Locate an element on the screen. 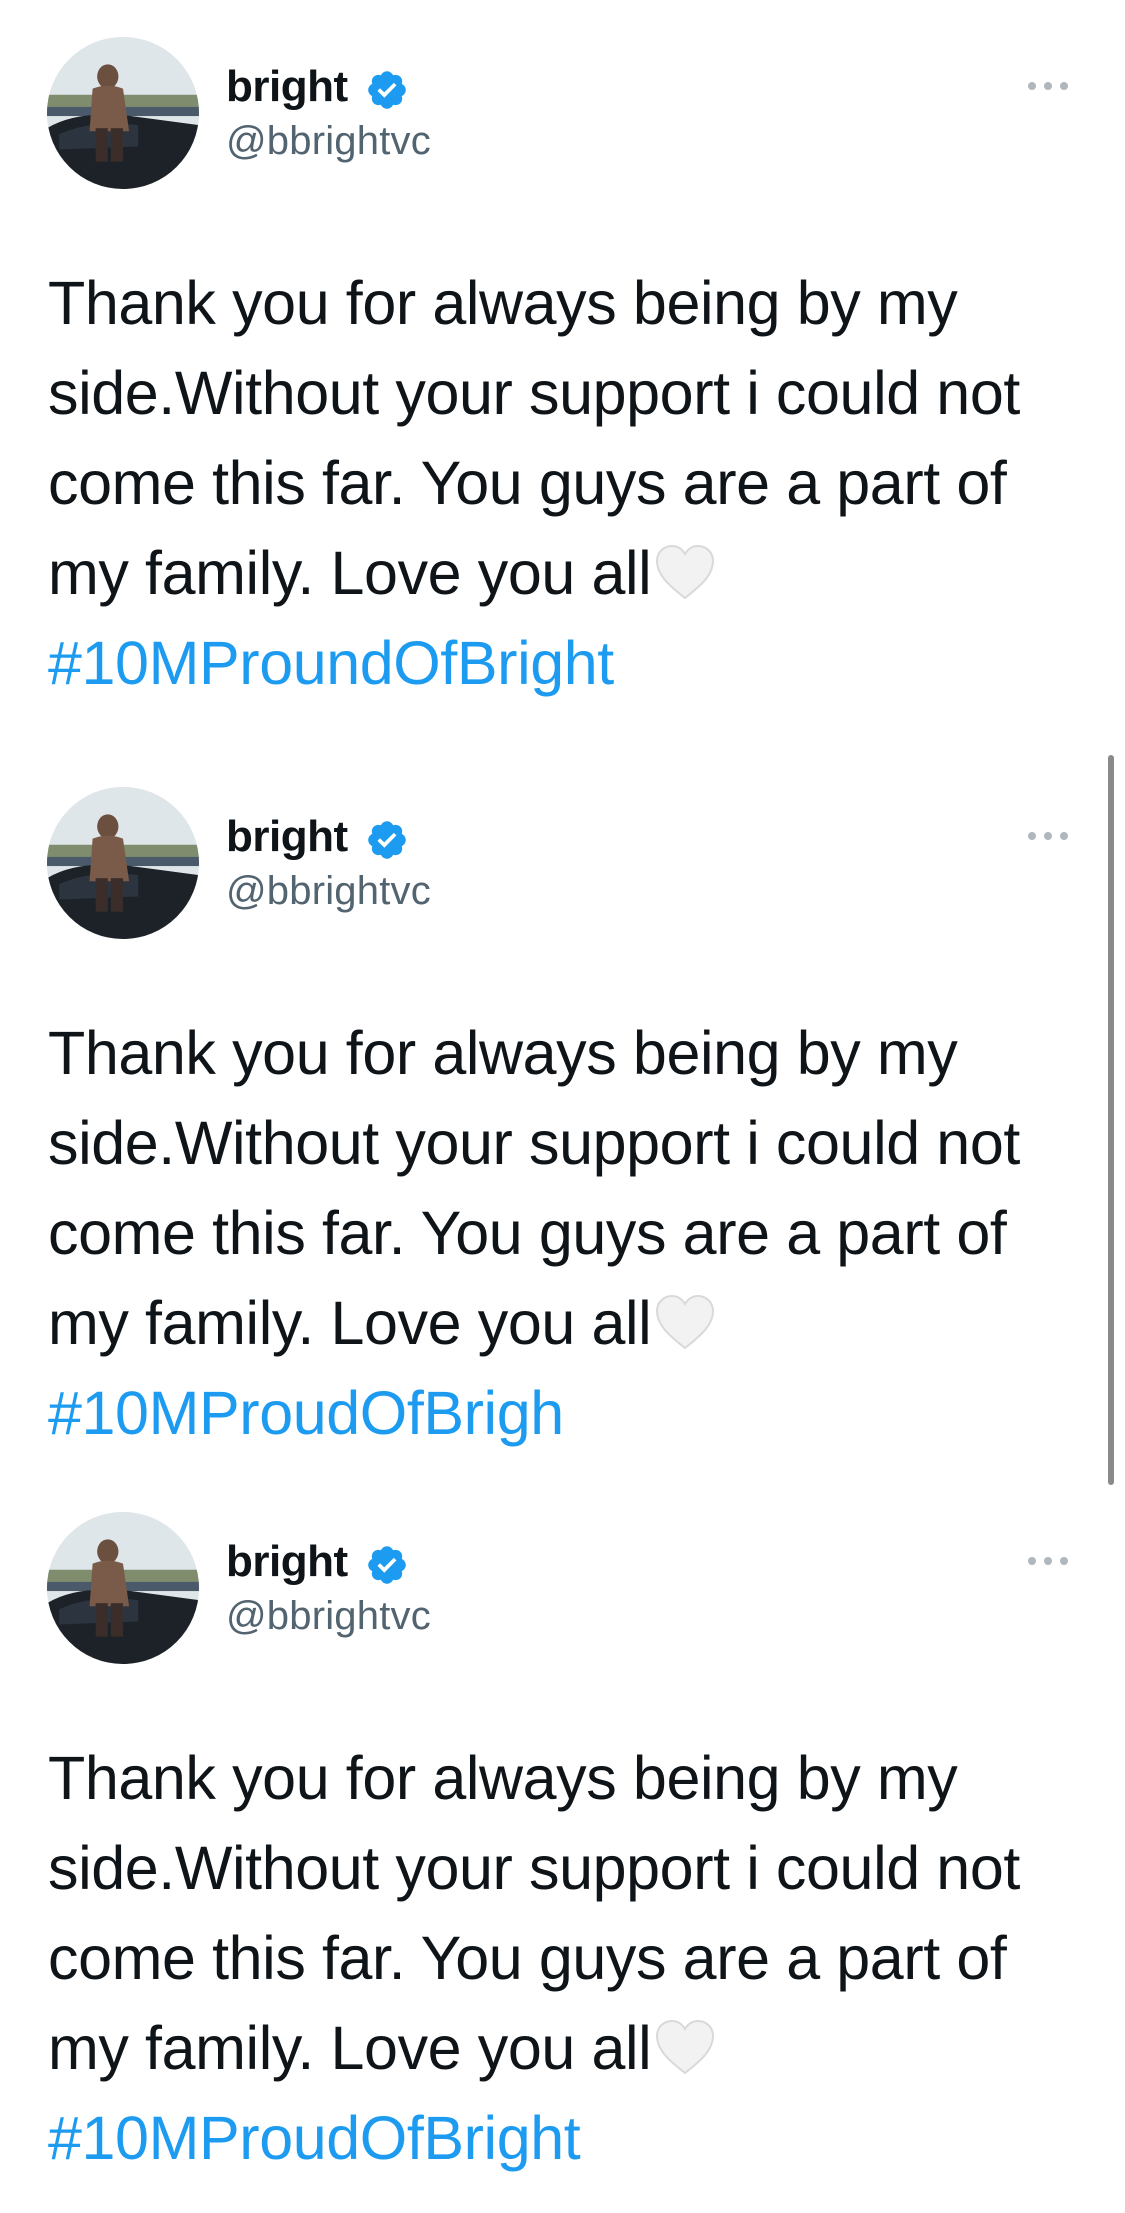  scroll-indicator is located at coordinates (1111, 1120).